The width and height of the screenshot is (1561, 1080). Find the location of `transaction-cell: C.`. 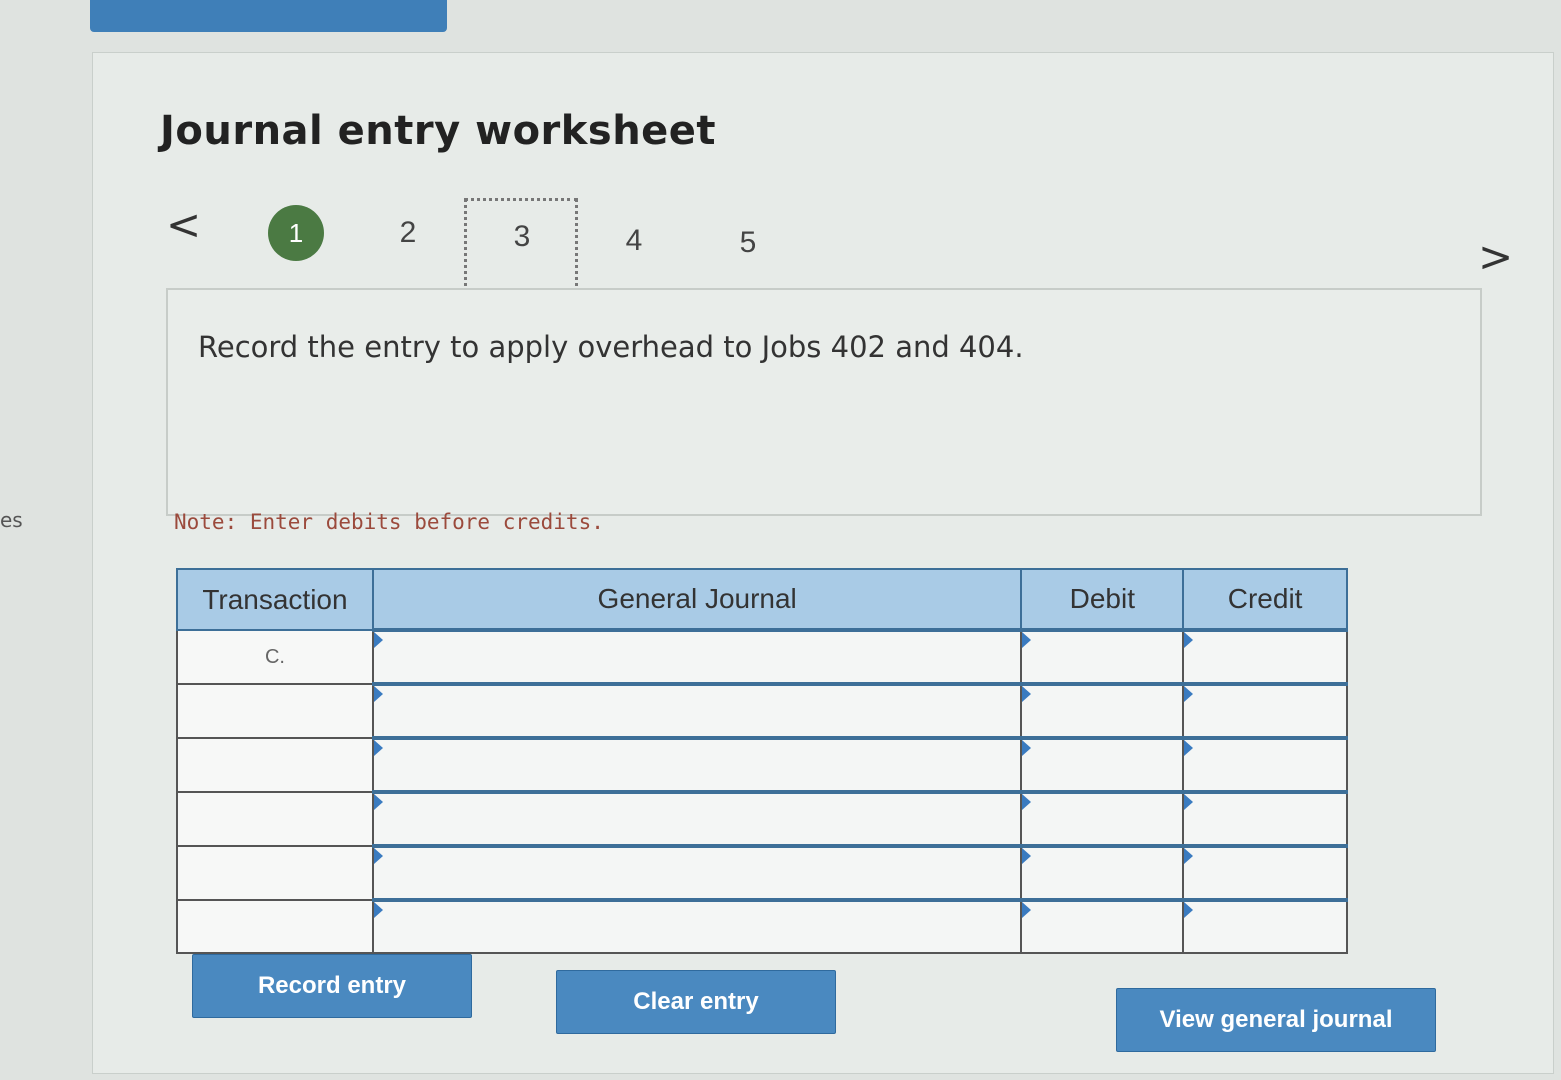

transaction-cell: C. is located at coordinates (275, 657).